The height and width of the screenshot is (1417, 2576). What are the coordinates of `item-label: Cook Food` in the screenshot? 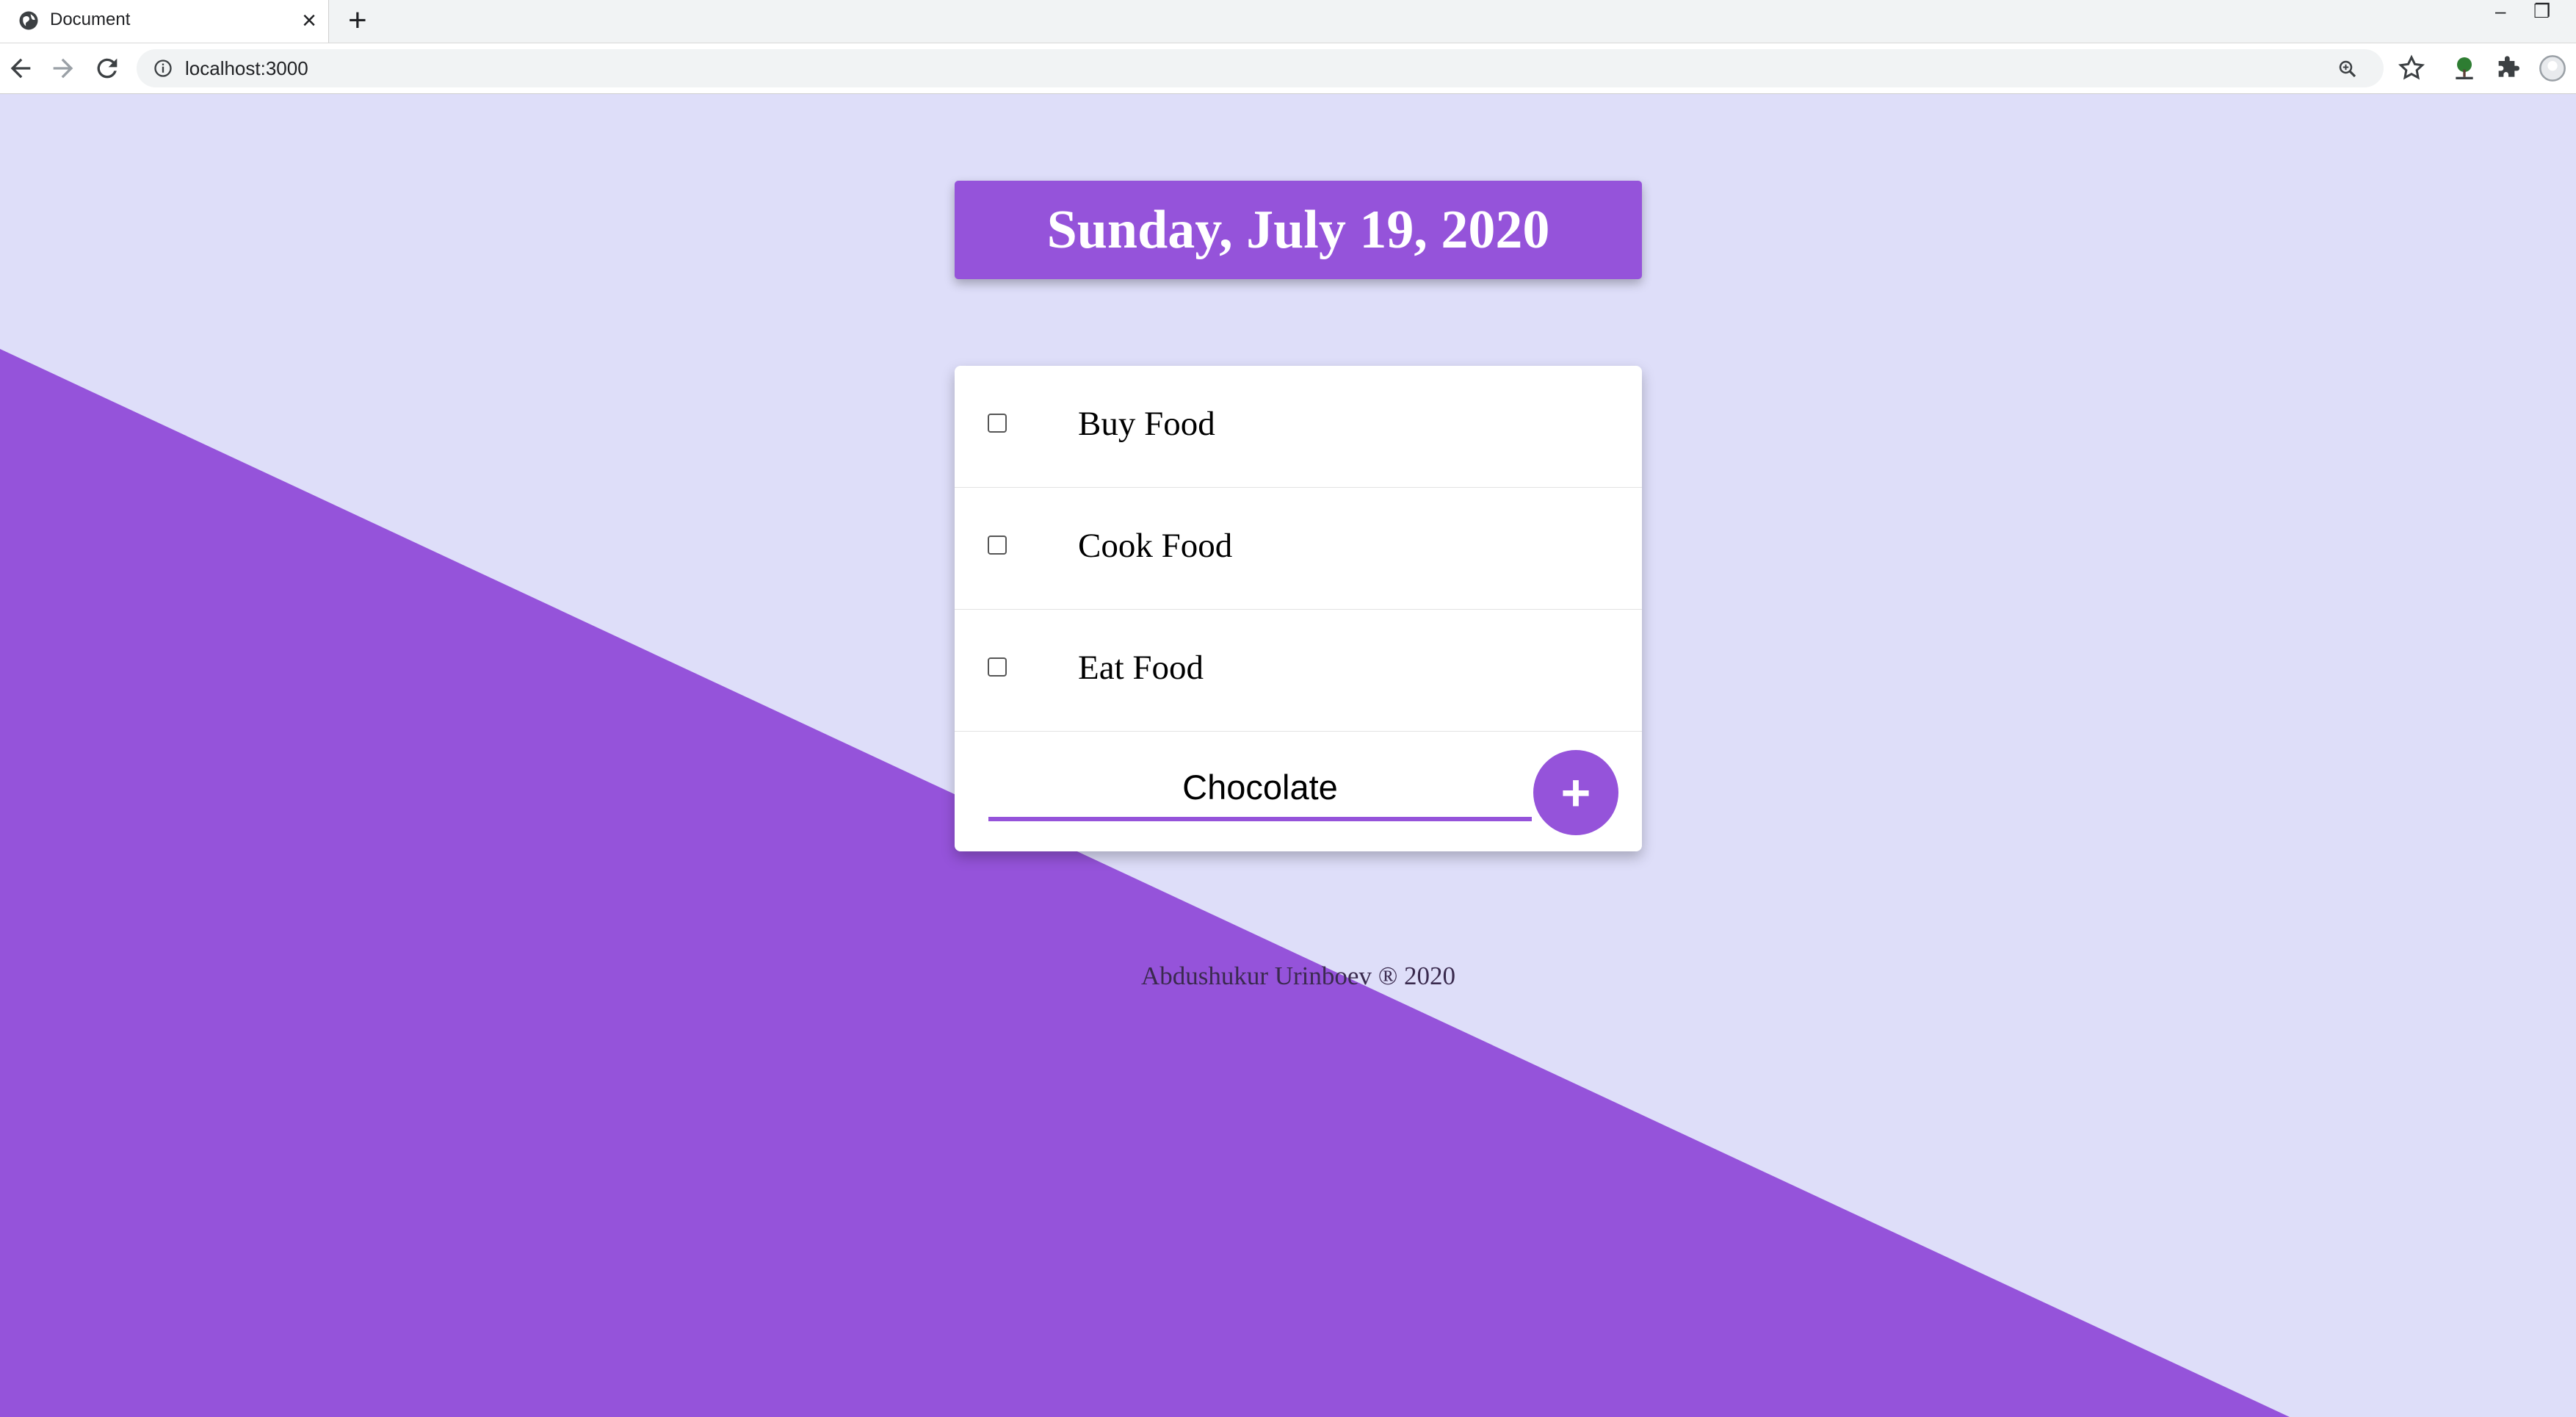 It's located at (1155, 546).